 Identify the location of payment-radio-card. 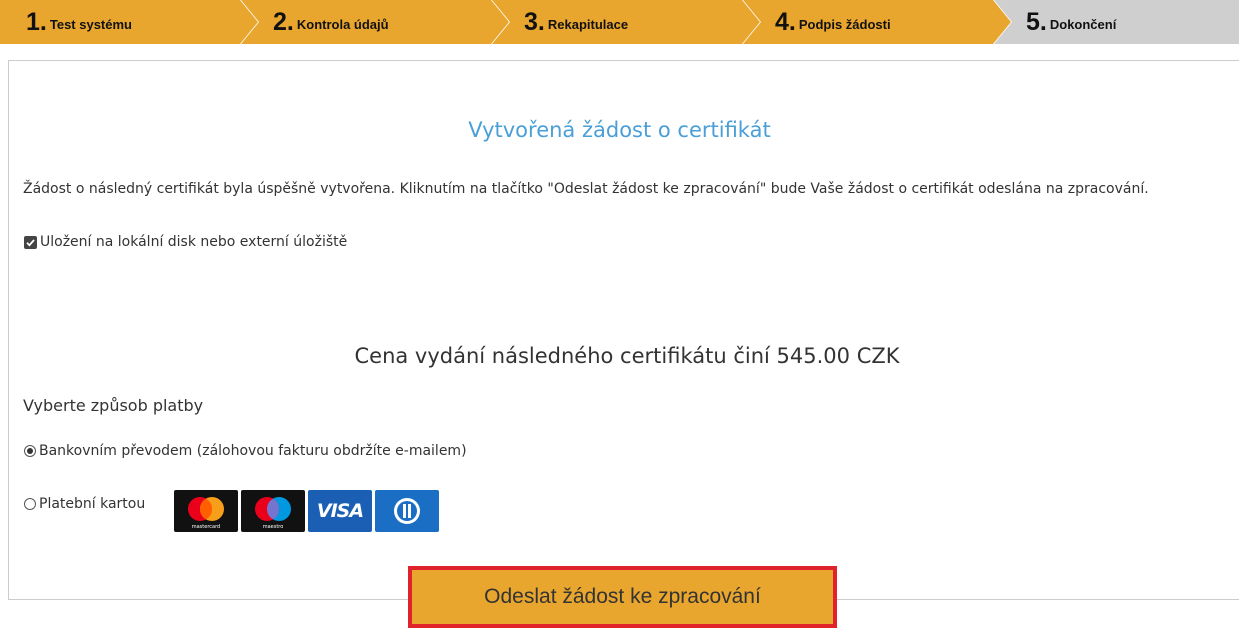
(30, 504).